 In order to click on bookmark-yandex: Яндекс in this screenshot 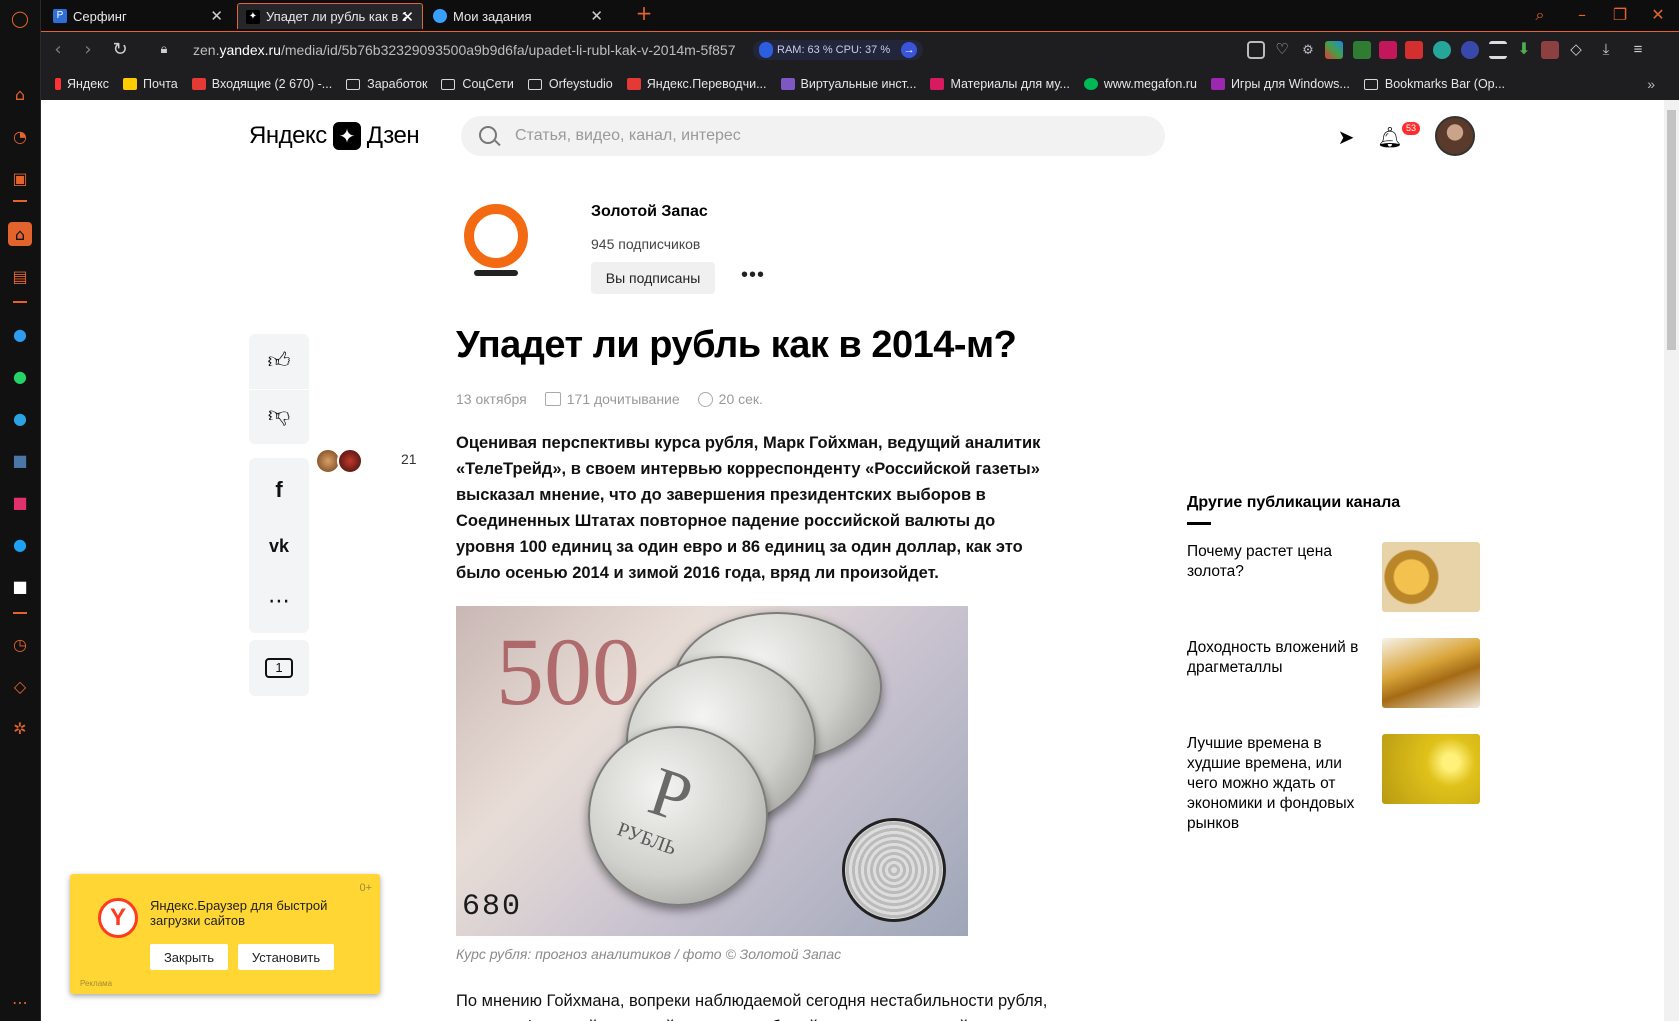, I will do `click(82, 84)`.